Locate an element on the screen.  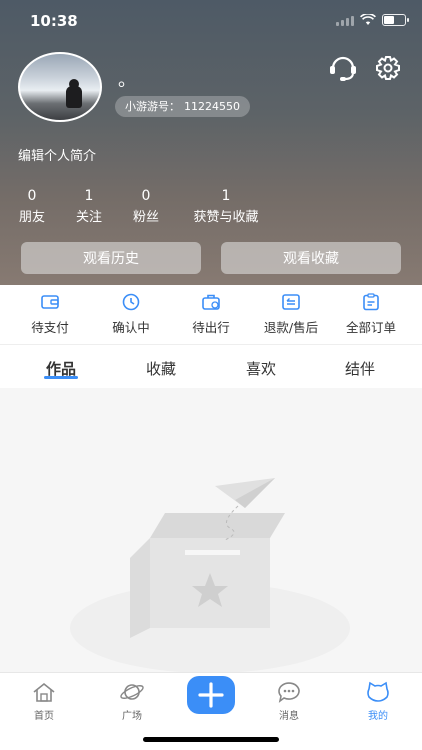
stat-friends: 0 朋友 is located at coordinates (32, 206).